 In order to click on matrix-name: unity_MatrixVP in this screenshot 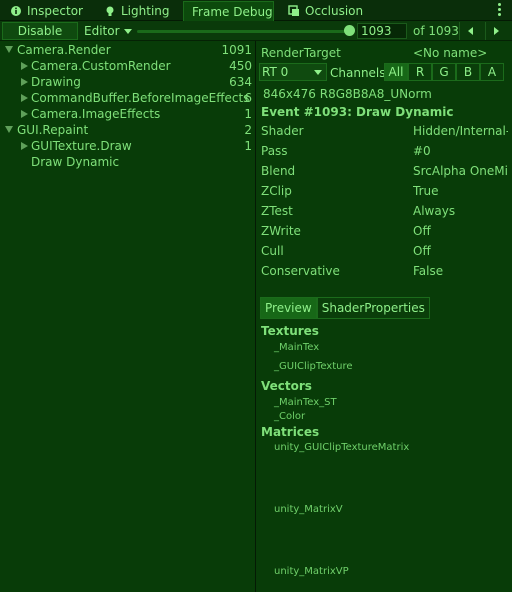, I will do `click(311, 571)`.